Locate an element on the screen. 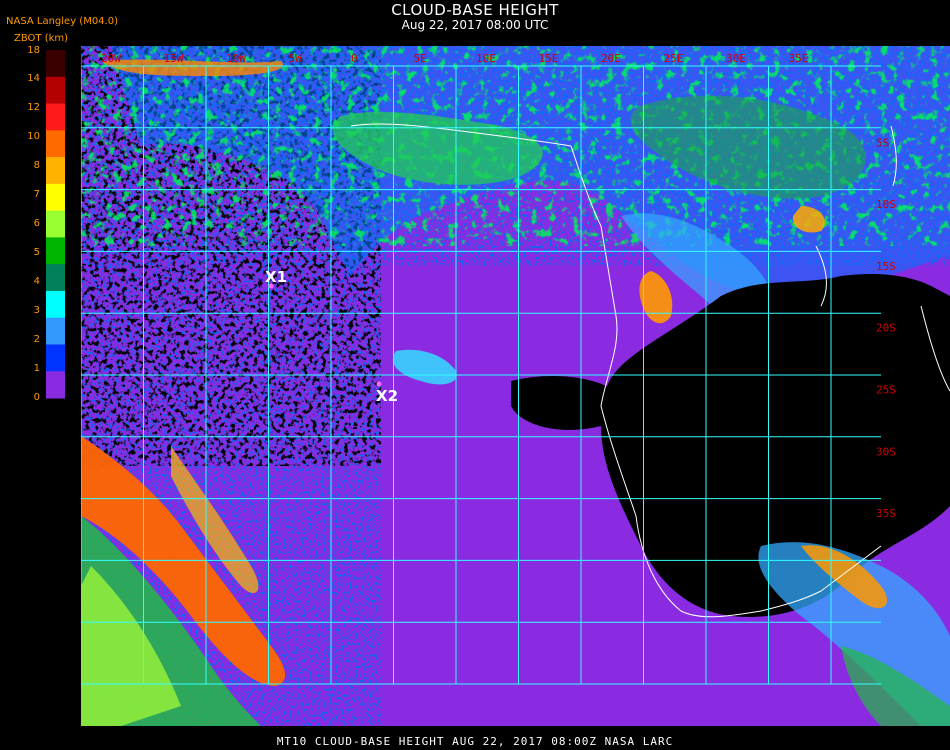  legend-label: 10 is located at coordinates (33, 136).